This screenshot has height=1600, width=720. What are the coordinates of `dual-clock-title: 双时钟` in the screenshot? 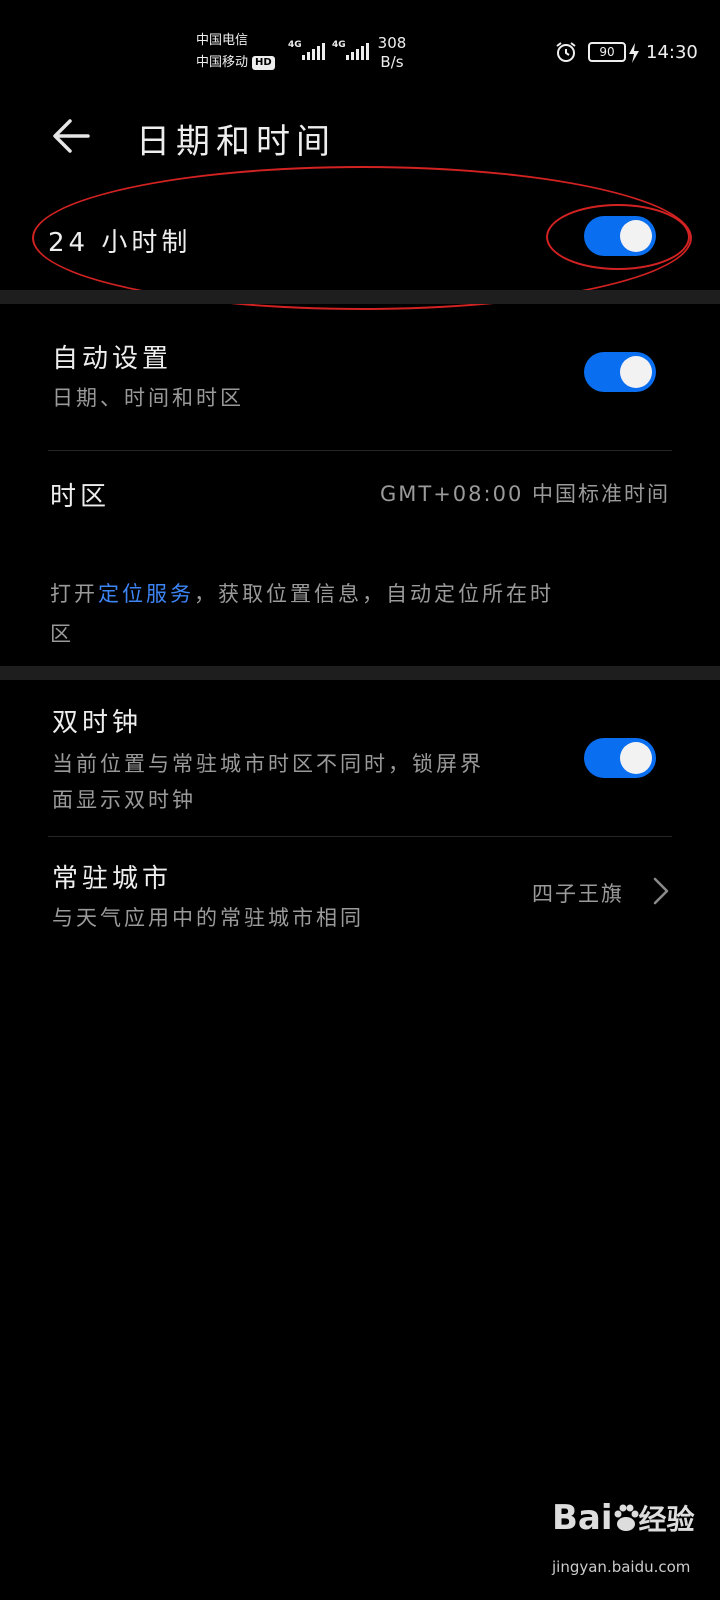 It's located at (97, 723).